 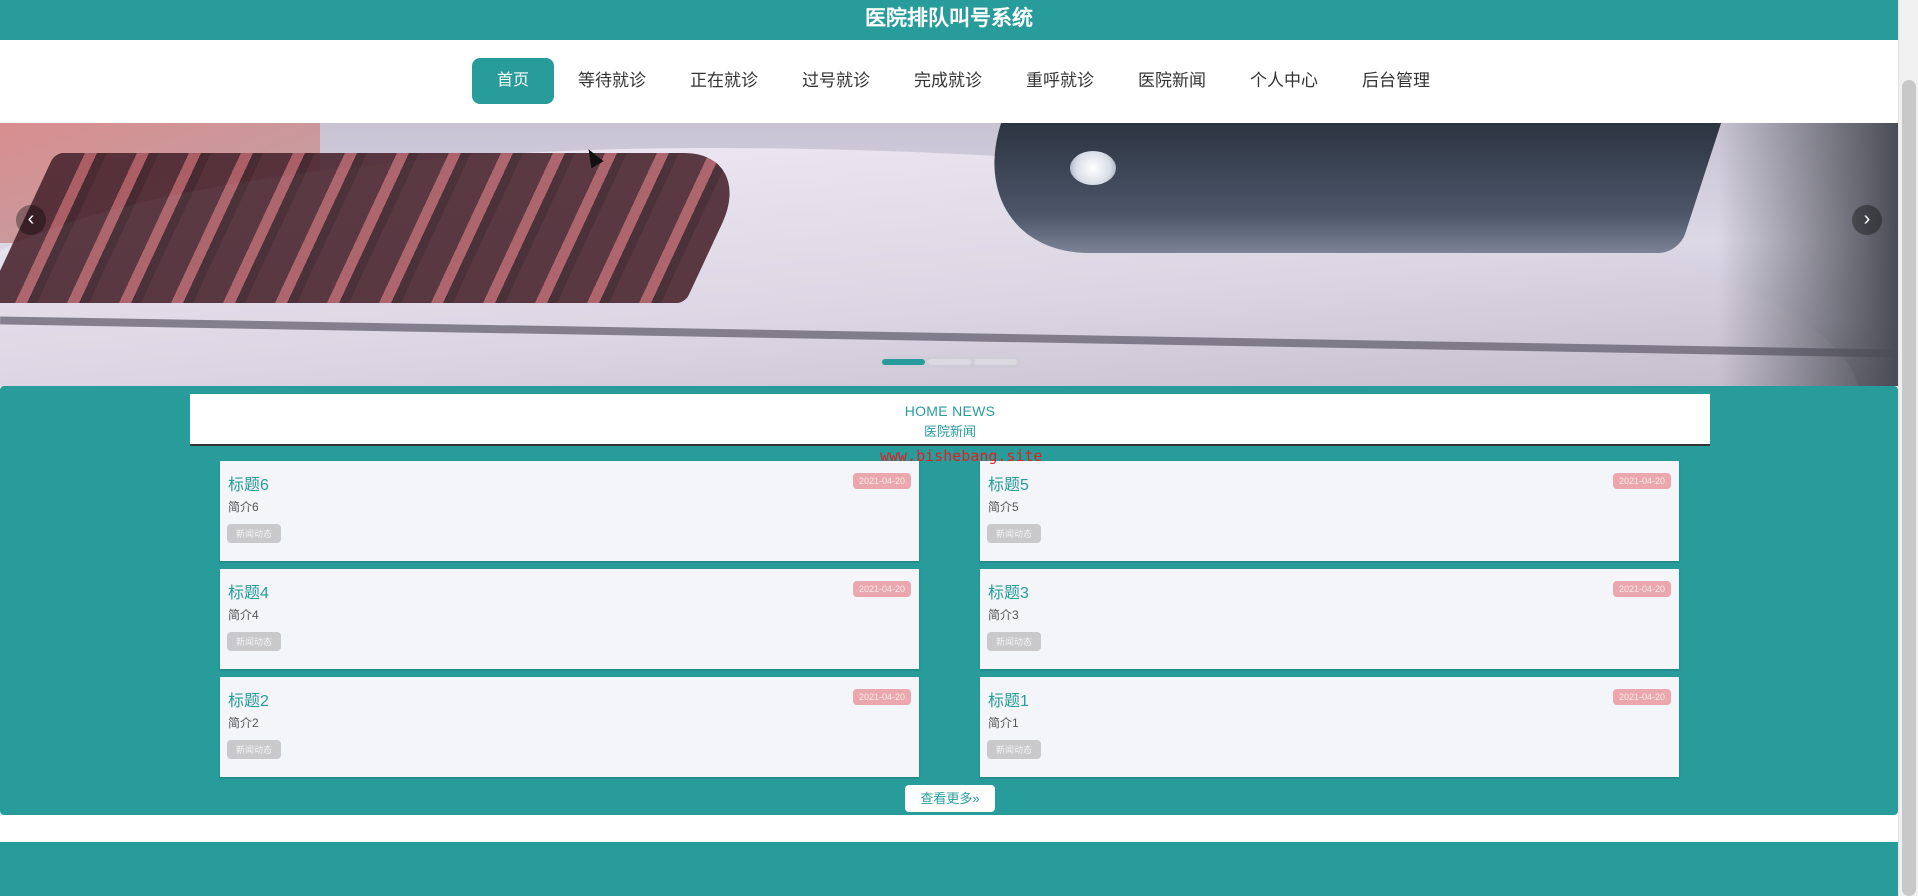 What do you see at coordinates (950, 411) in the screenshot?
I see `news-title-en: HOME NEWS` at bounding box center [950, 411].